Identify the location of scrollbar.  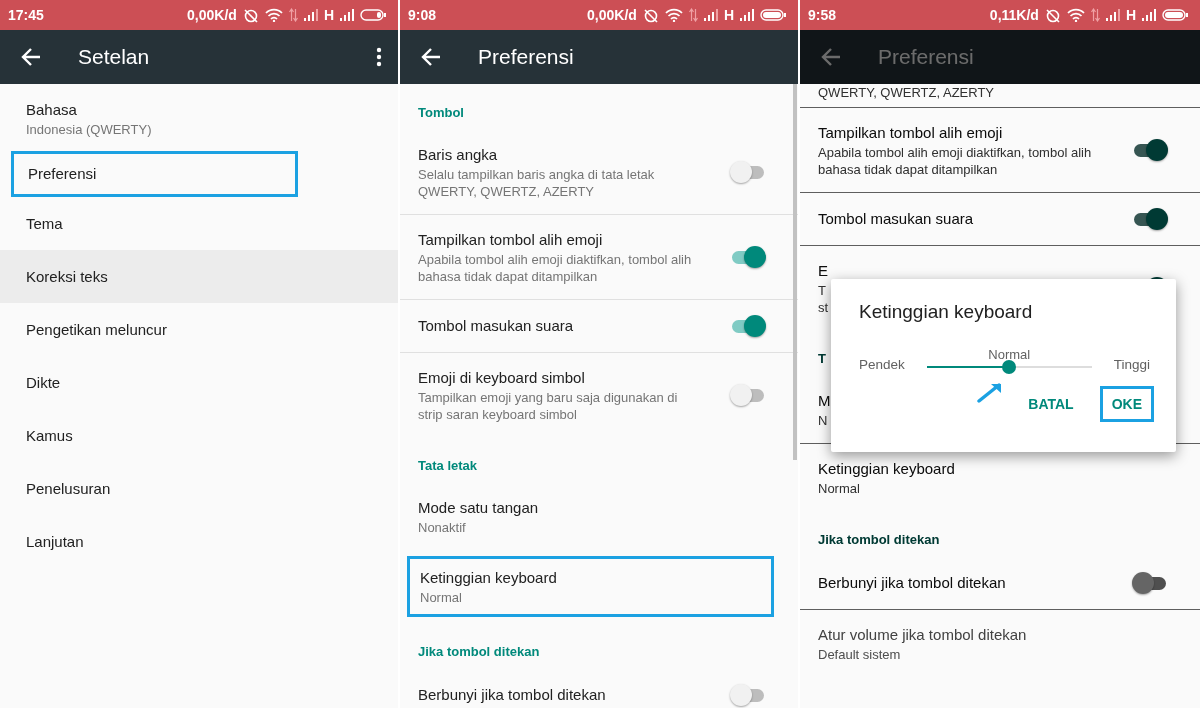
(795, 272).